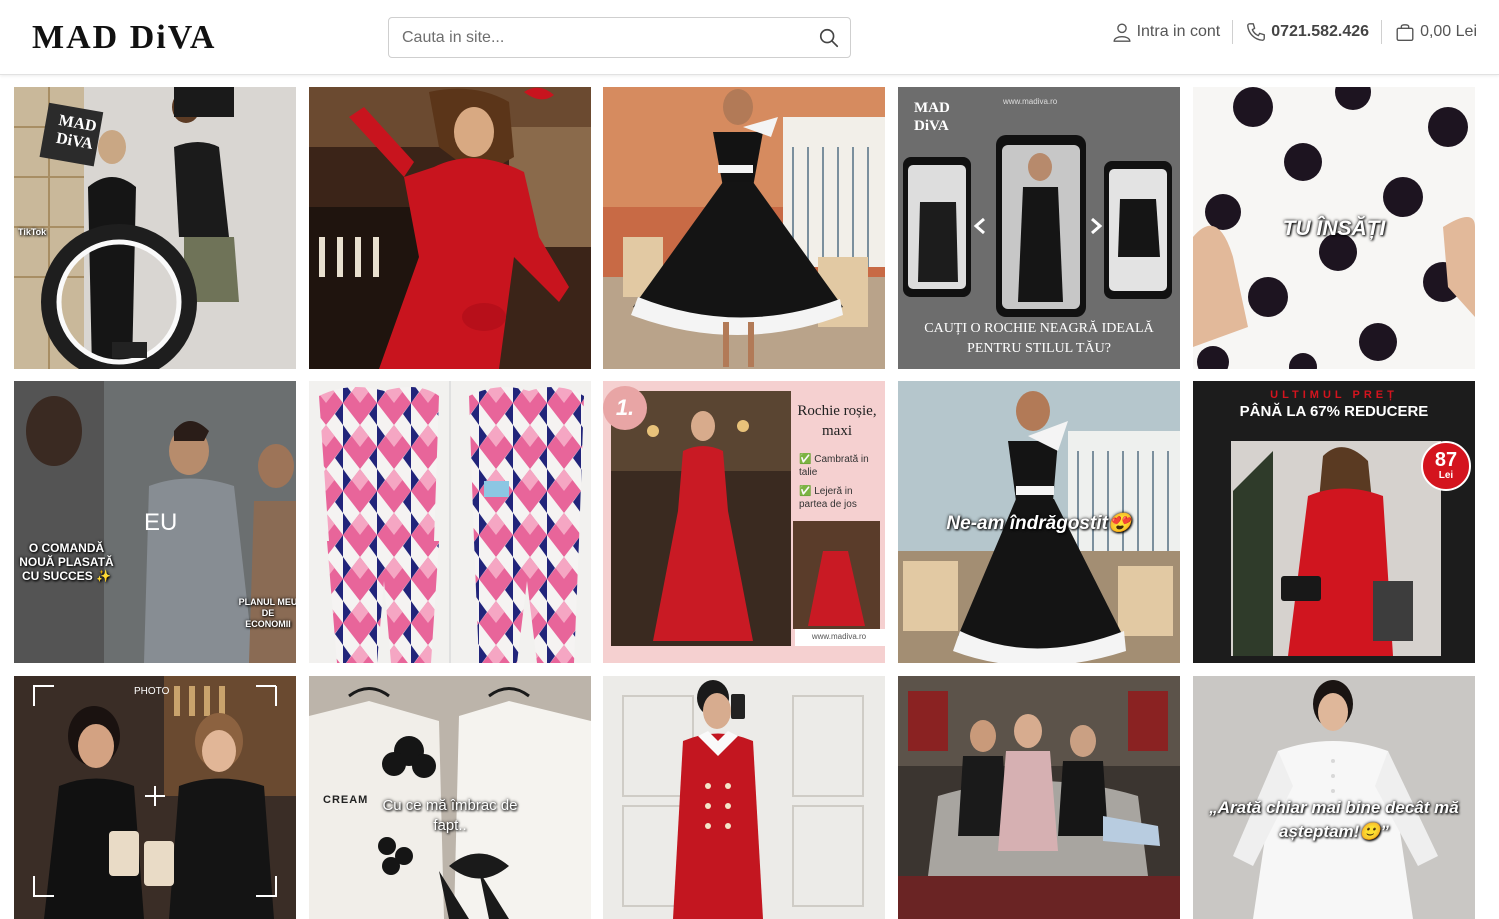  I want to click on cart-link: 0,00 Lei, so click(1435, 32).